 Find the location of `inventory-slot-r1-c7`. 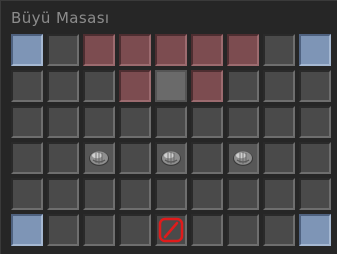

inventory-slot-r1-c7 is located at coordinates (243, 50).